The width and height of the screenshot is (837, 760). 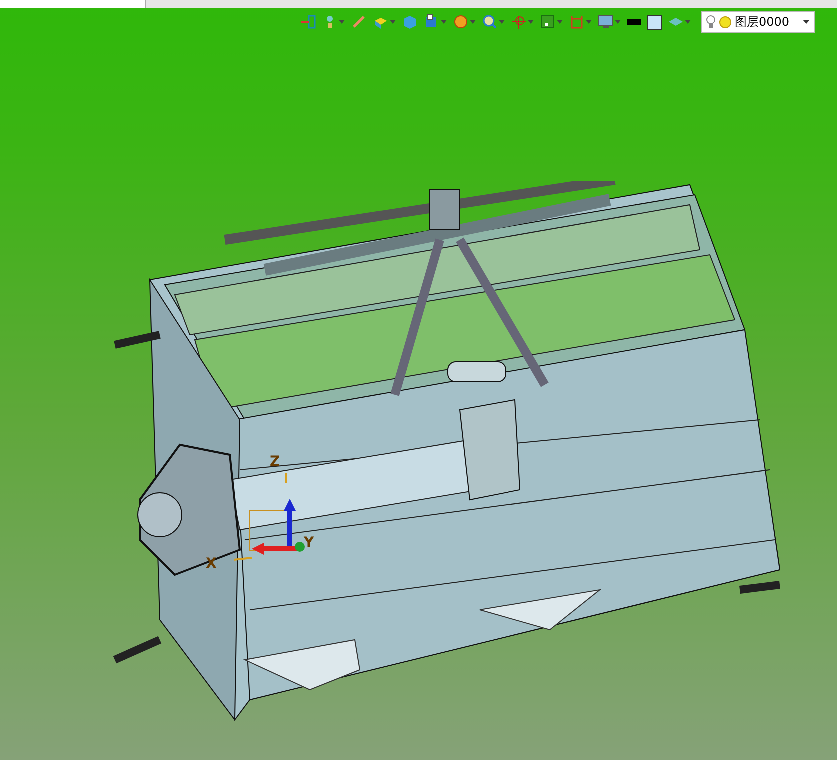 I want to click on layers-icon, so click(x=676, y=22).